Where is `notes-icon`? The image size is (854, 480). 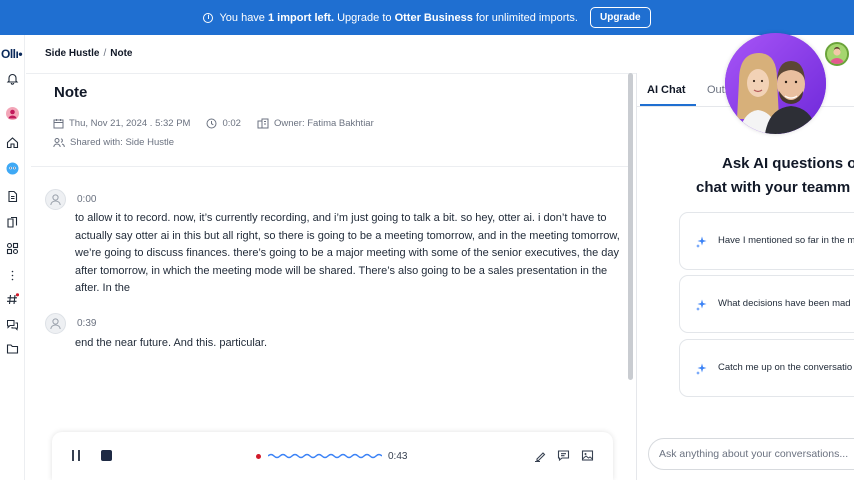
notes-icon is located at coordinates (12, 196).